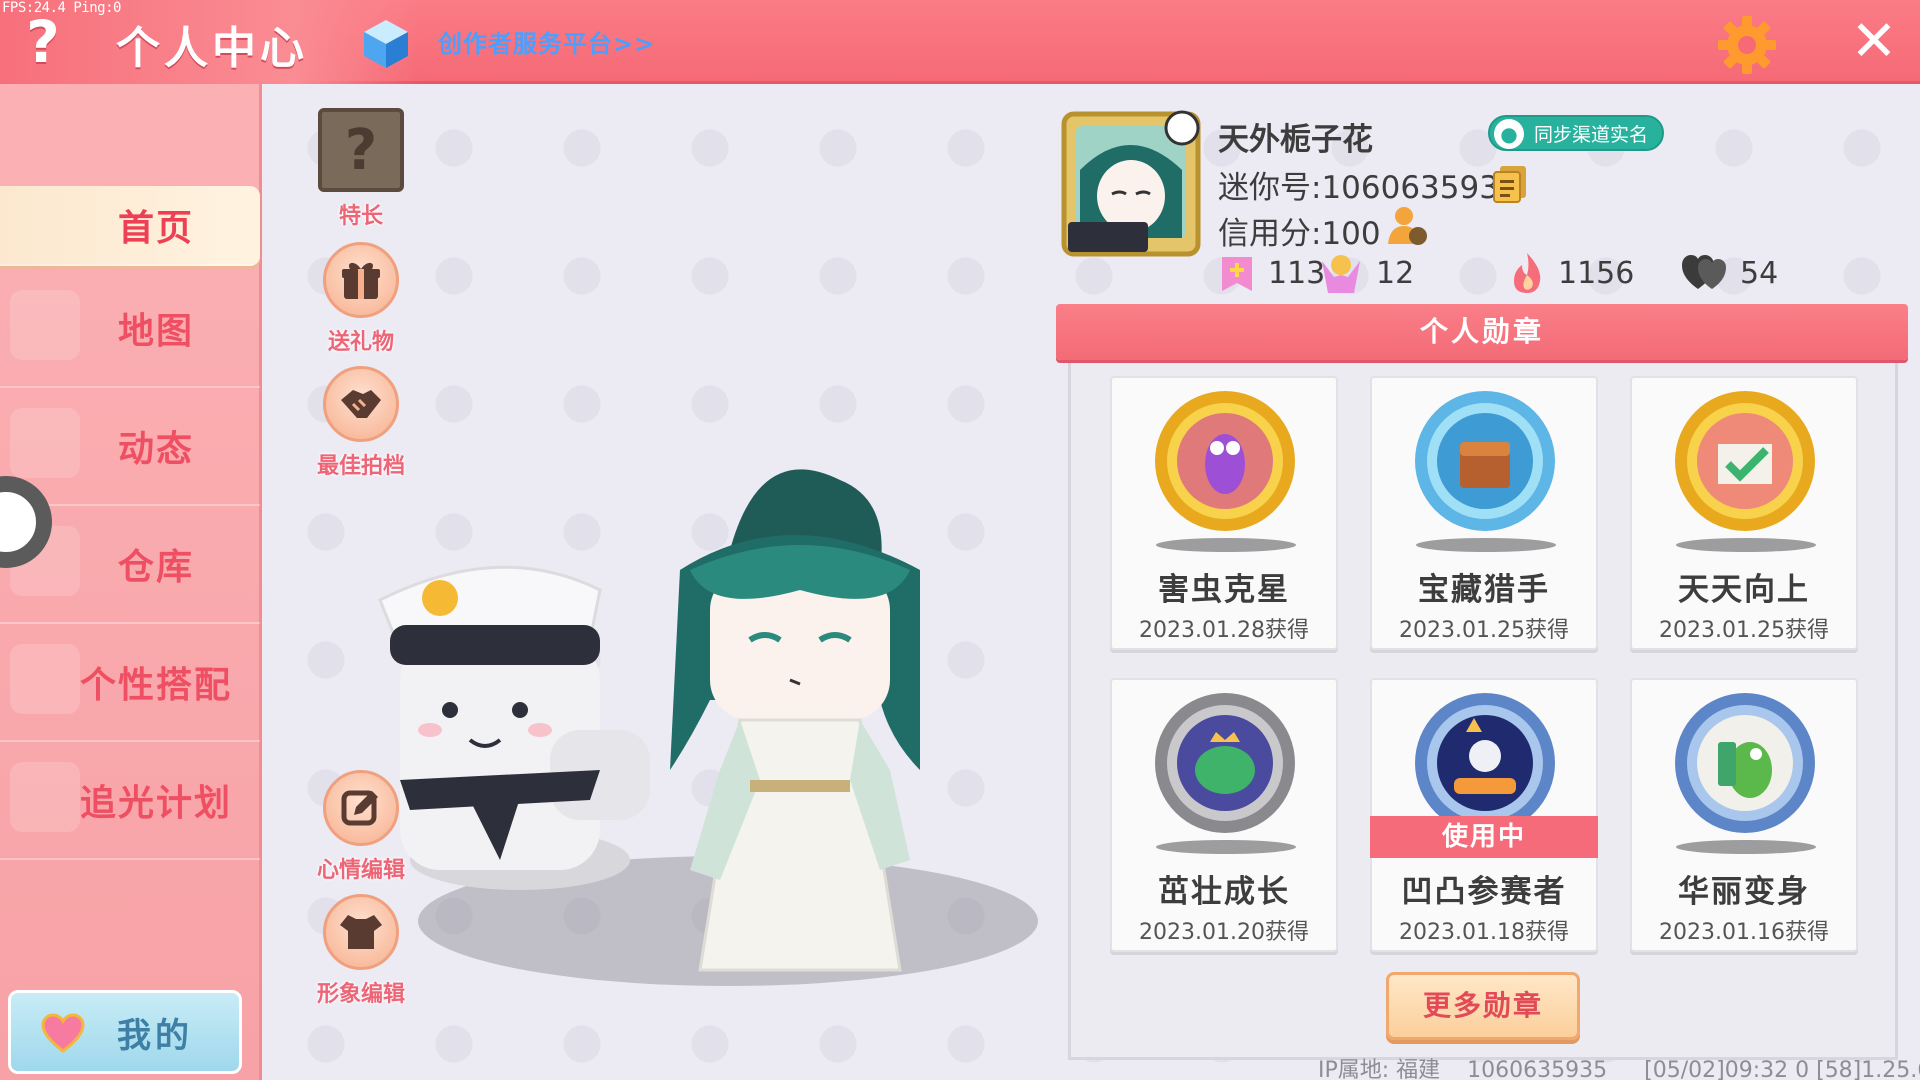 The width and height of the screenshot is (1920, 1080). What do you see at coordinates (1368, 188) in the screenshot?
I see `mini-id: 迷你号:1060635935` at bounding box center [1368, 188].